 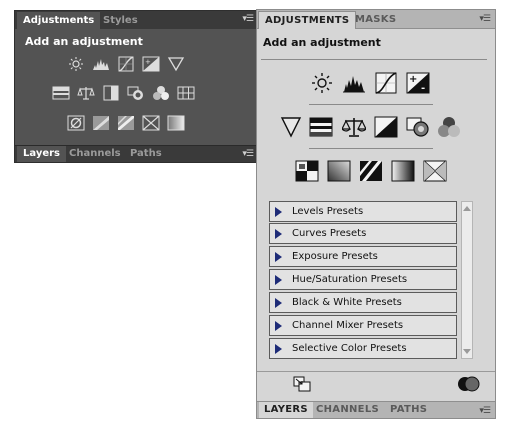 What do you see at coordinates (349, 348) in the screenshot?
I see `preset-label: Selective Color Presets` at bounding box center [349, 348].